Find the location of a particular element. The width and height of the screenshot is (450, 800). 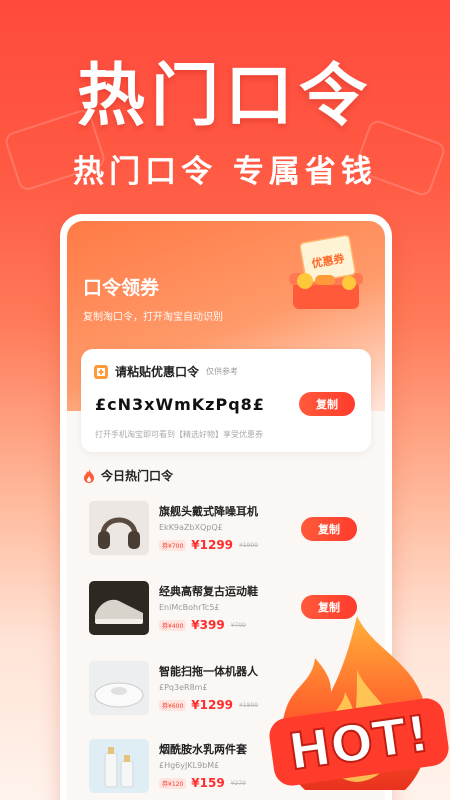

hero-title: 热门口令 is located at coordinates (224, 96).